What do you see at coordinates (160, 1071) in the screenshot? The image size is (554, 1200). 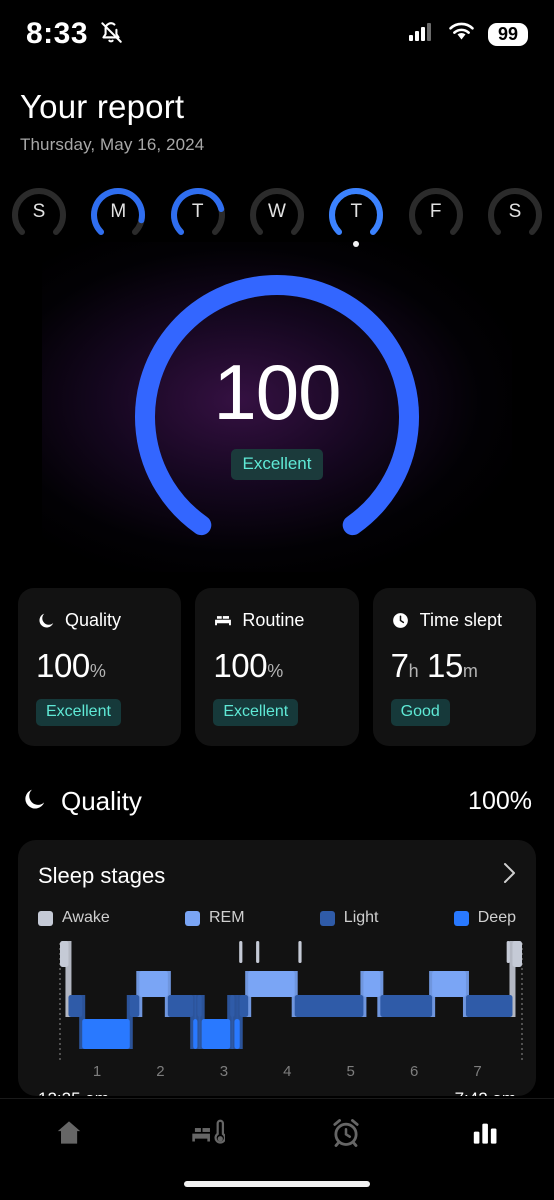 I see `hypnogram-x-tick: 2` at bounding box center [160, 1071].